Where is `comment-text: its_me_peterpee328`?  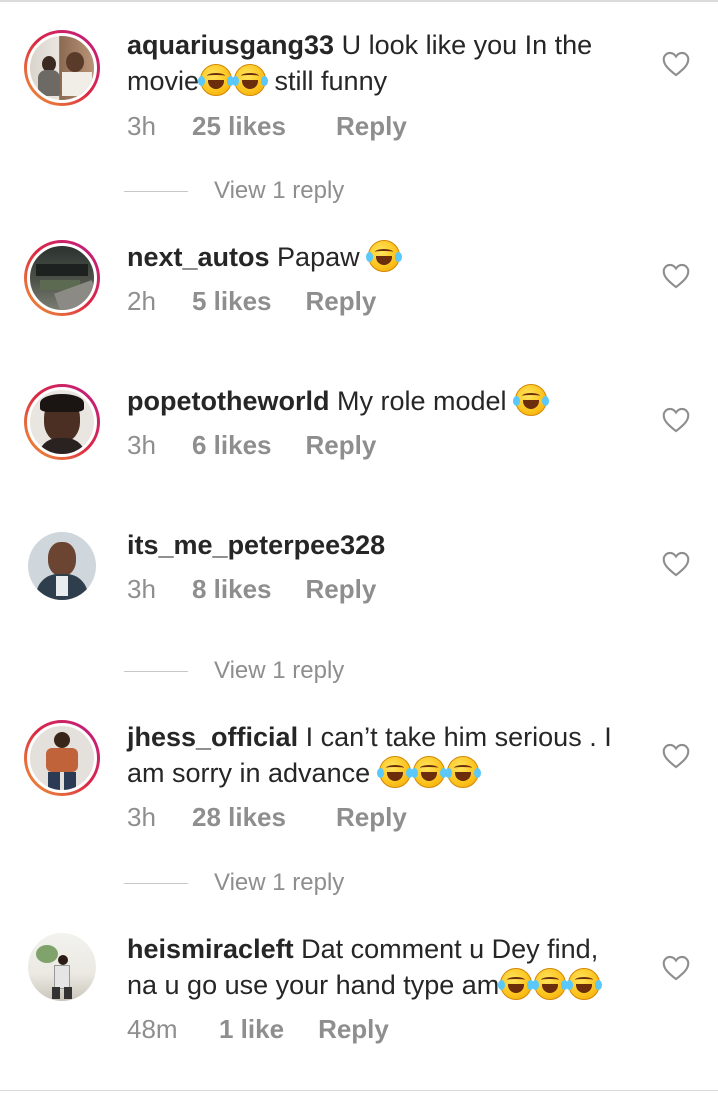
comment-text: its_me_peterpee328 is located at coordinates (377, 545).